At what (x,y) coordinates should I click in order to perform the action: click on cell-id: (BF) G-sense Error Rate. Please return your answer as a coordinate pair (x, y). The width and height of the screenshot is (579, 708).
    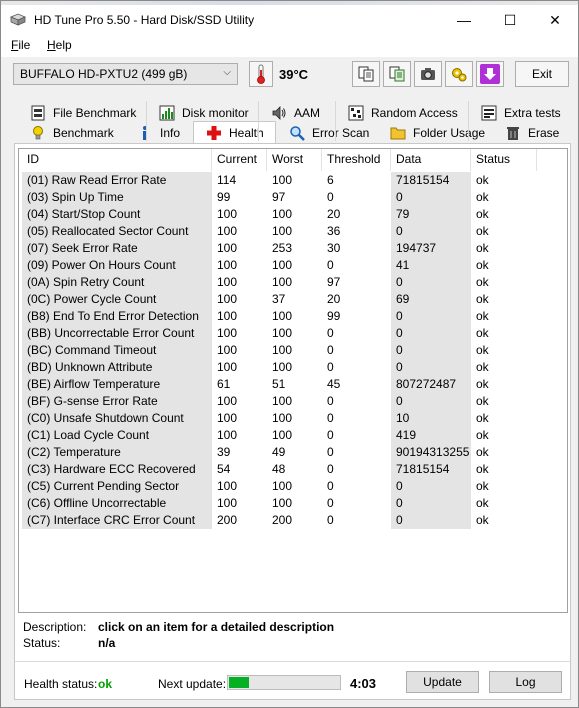
    Looking at the image, I should click on (117, 401).